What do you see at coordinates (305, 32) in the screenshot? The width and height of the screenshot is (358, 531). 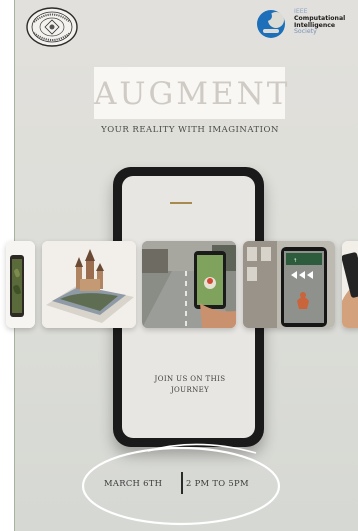 I see `cis-label-society: Society` at bounding box center [305, 32].